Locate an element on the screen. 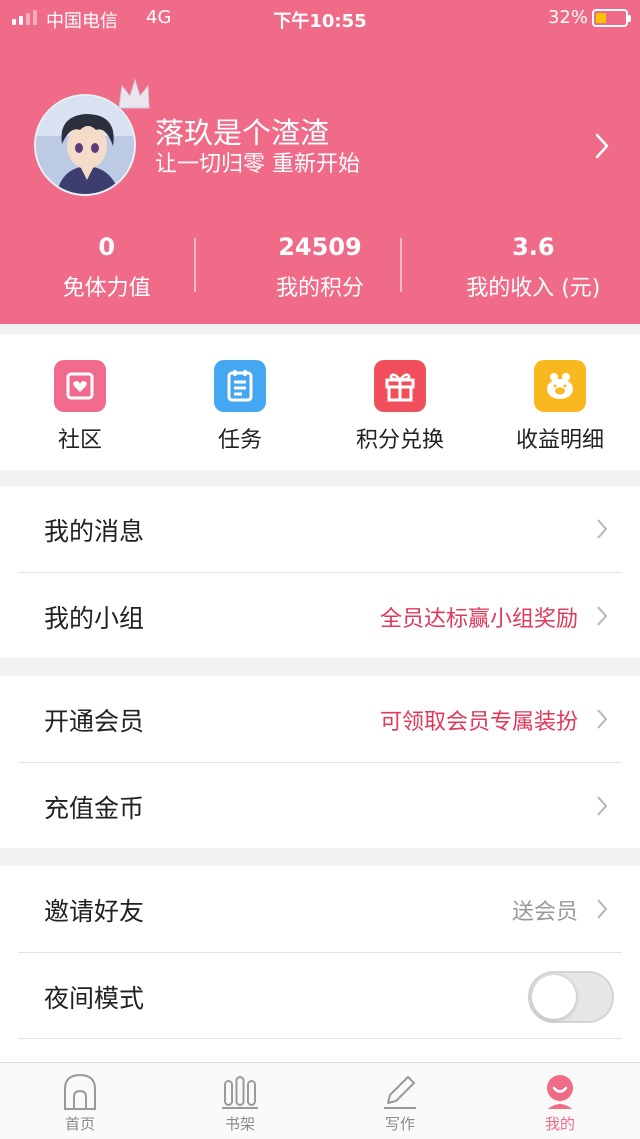 The height and width of the screenshot is (1139, 640). menu-row-label: 开通会员 is located at coordinates (94, 721).